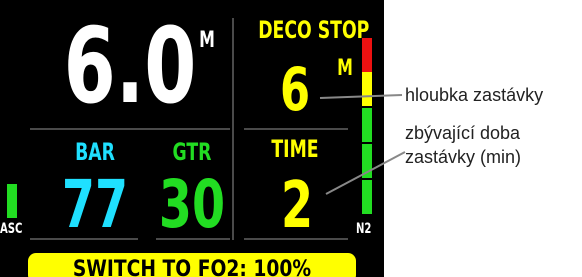 Image resolution: width=582 pixels, height=277 pixels. What do you see at coordinates (84, 239) in the screenshot?
I see `bottom-divider-left` at bounding box center [84, 239].